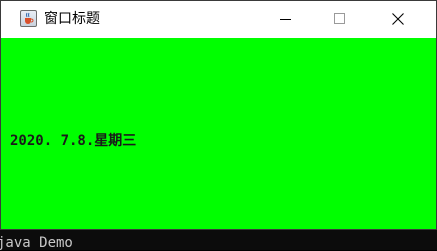 Image resolution: width=437 pixels, height=251 pixels. Describe the element at coordinates (218, 19) in the screenshot. I see `title-bar: 窗口标题` at that location.